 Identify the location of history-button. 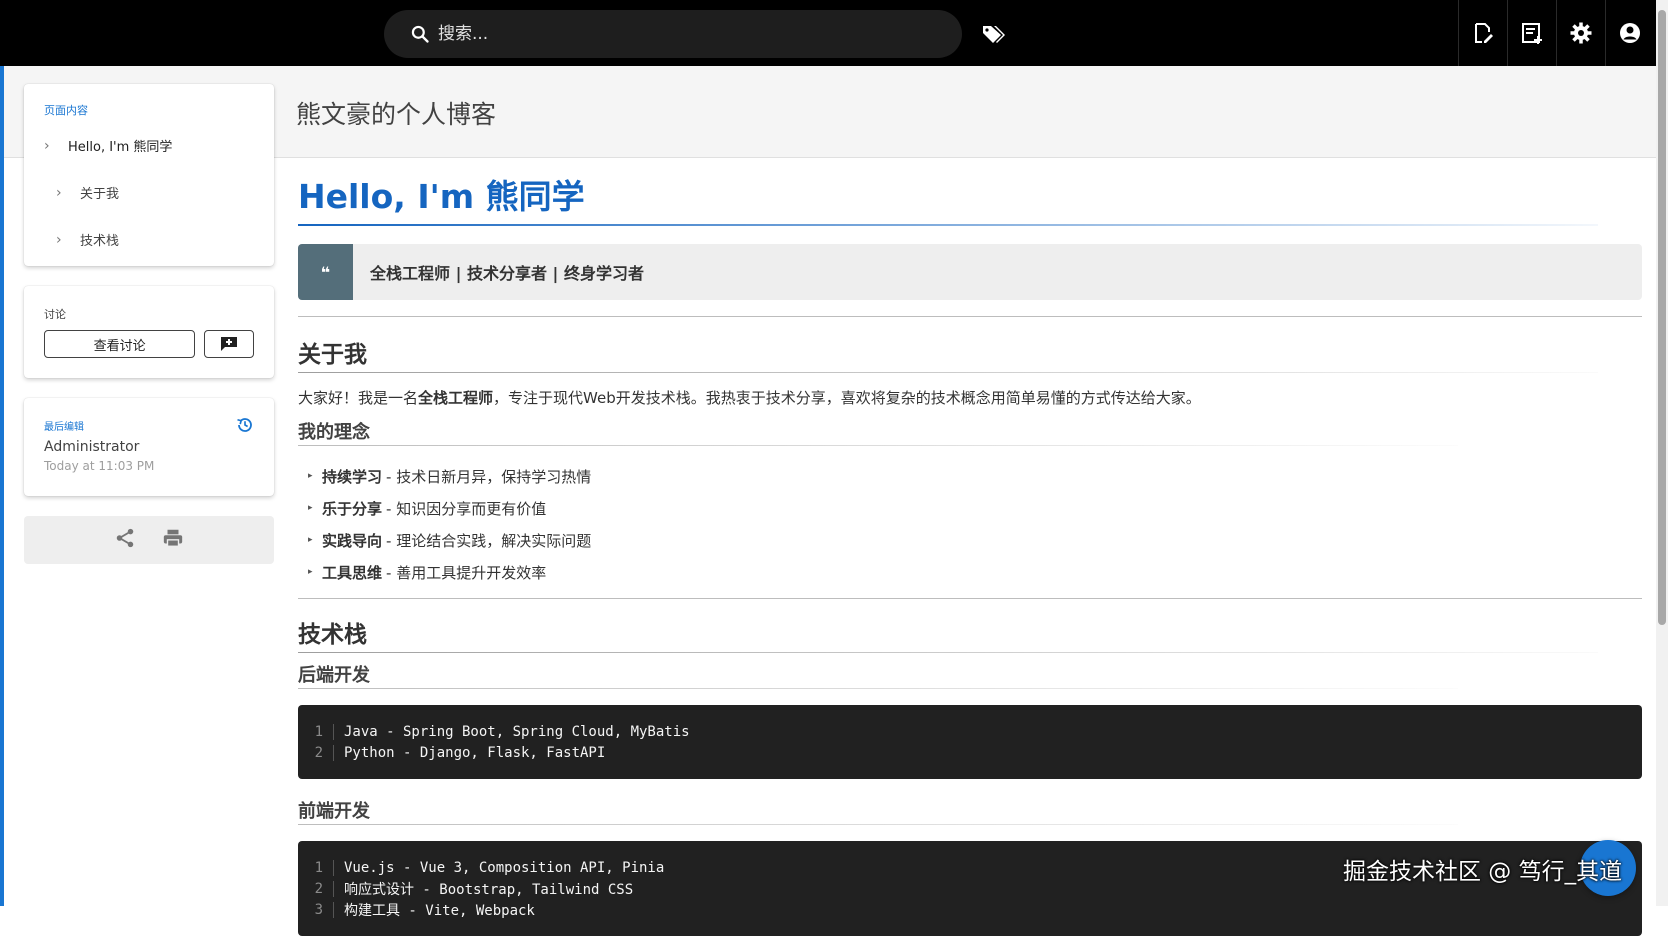
(245, 427).